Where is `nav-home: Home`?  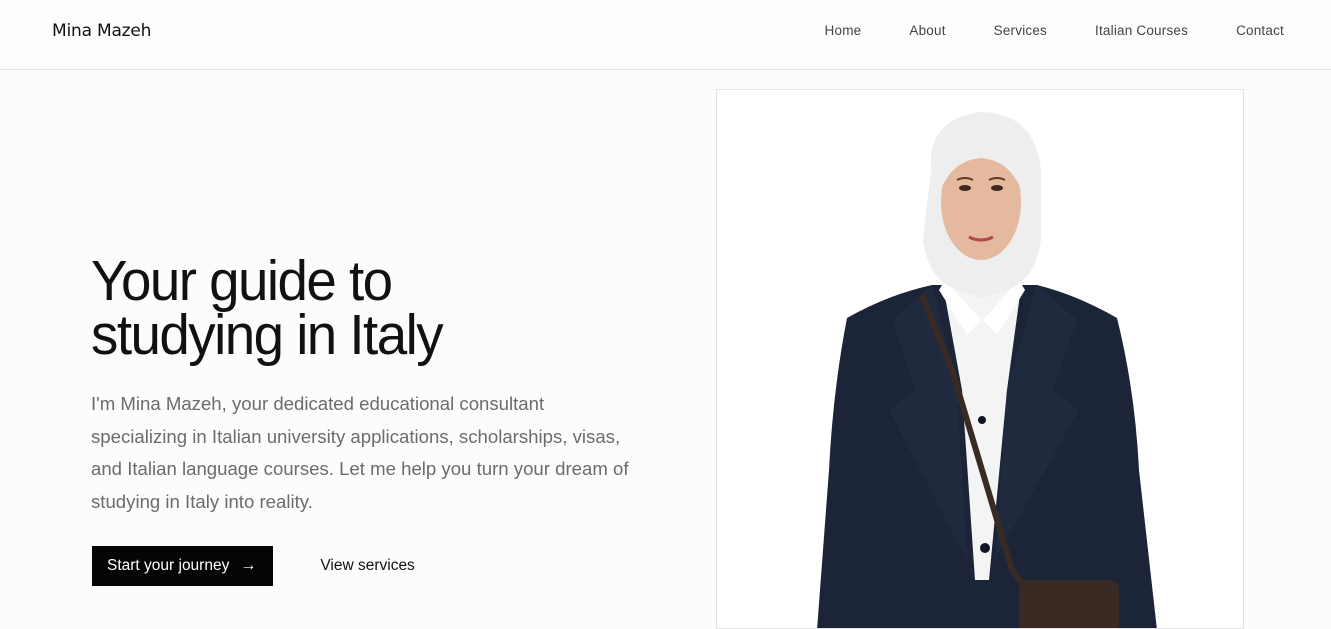
nav-home: Home is located at coordinates (843, 30).